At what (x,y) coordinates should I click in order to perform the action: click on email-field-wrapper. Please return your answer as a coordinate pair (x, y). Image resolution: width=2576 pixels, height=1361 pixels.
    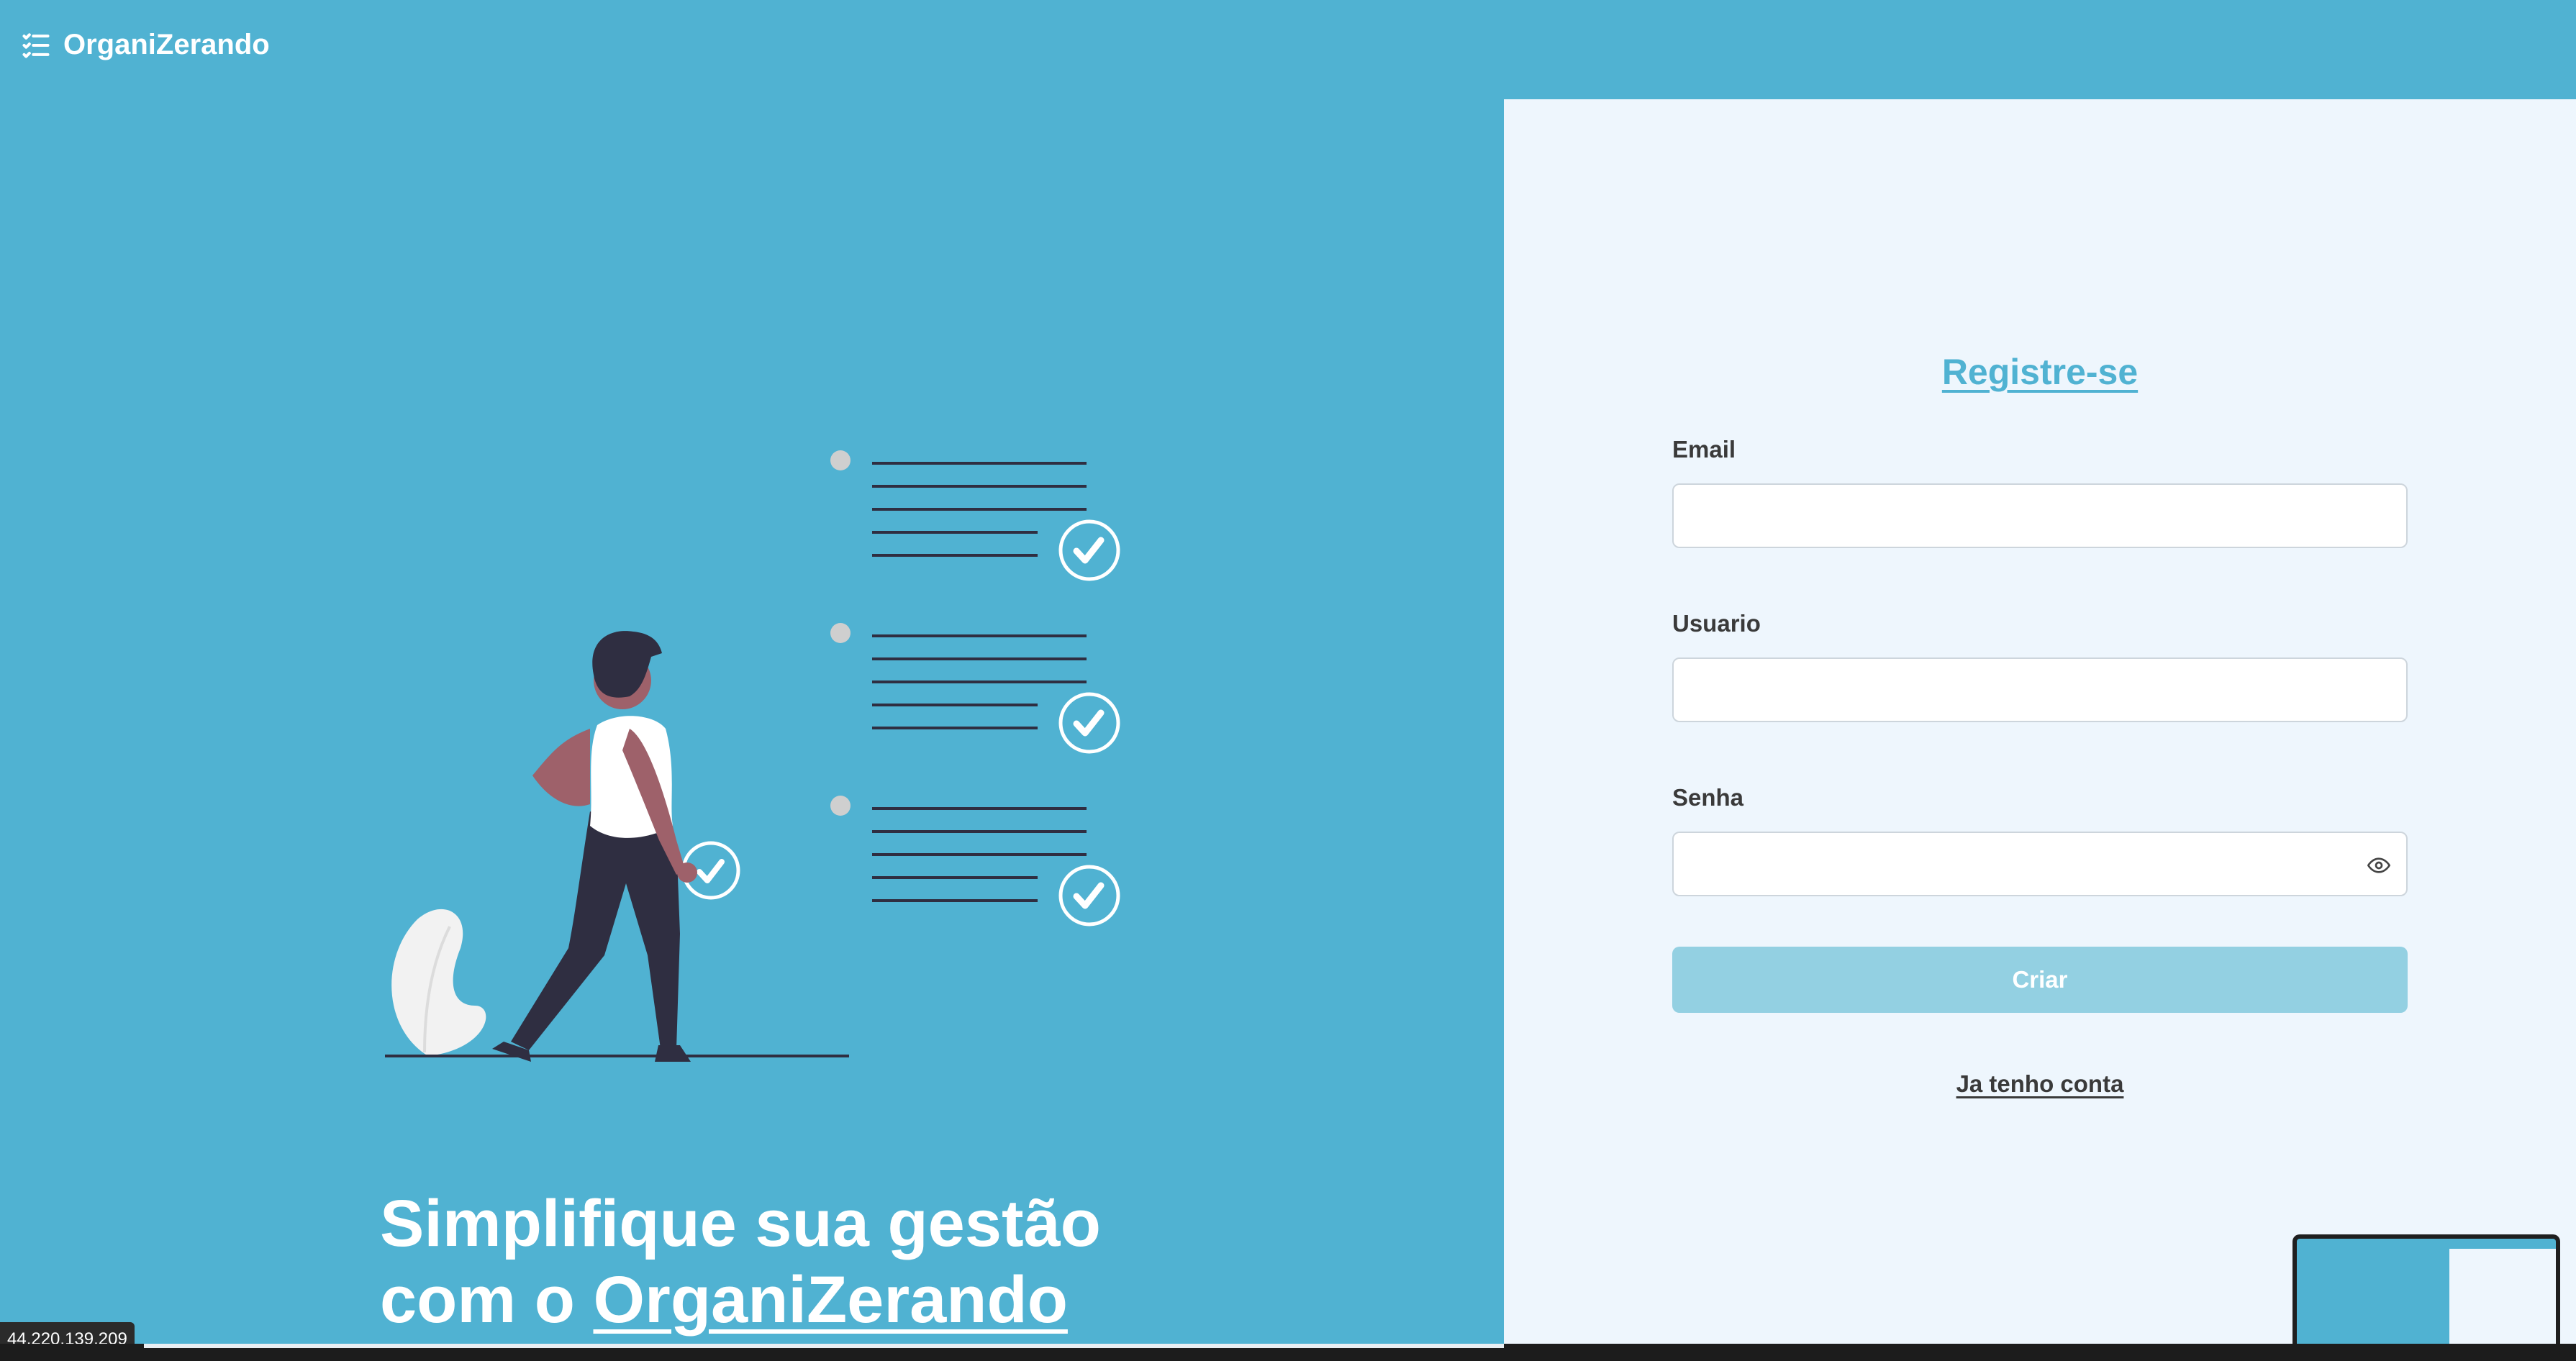
    Looking at the image, I should click on (2040, 515).